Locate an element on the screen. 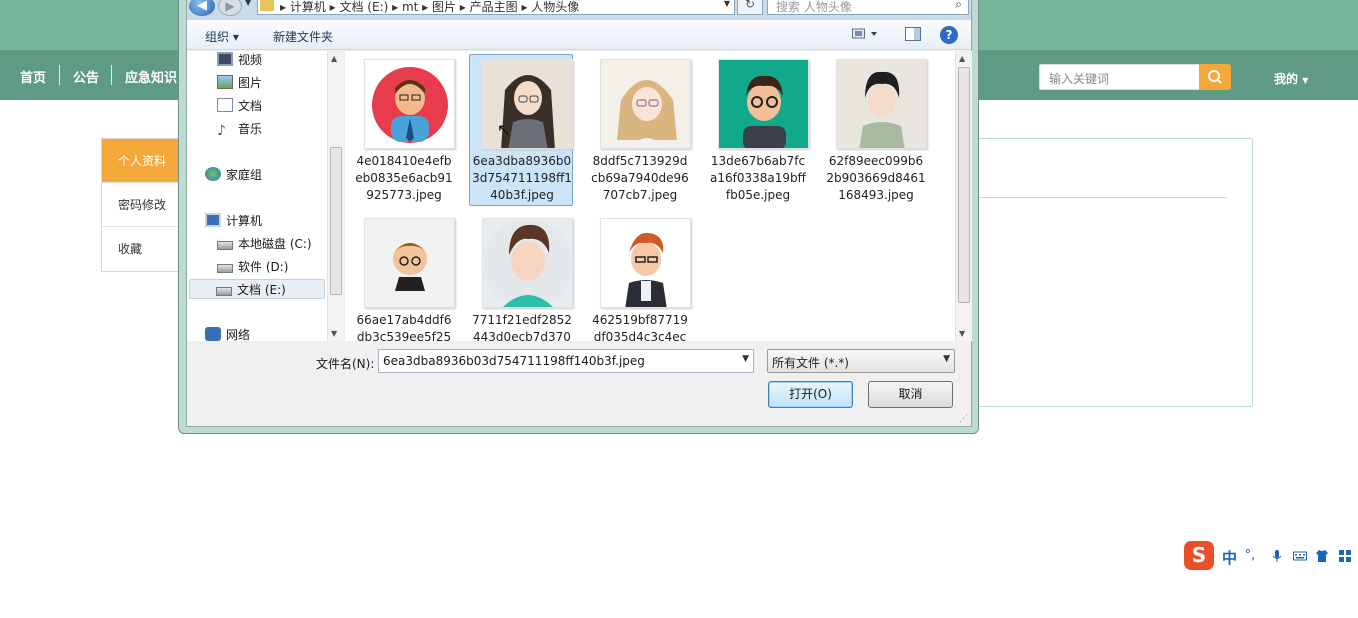 The height and width of the screenshot is (618, 1358). address-dropdown-icon: ▼ is located at coordinates (727, 4).